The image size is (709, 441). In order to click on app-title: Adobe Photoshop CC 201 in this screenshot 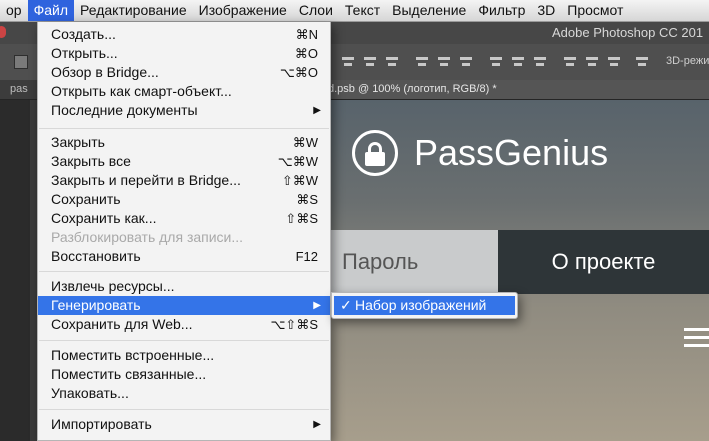, I will do `click(628, 32)`.